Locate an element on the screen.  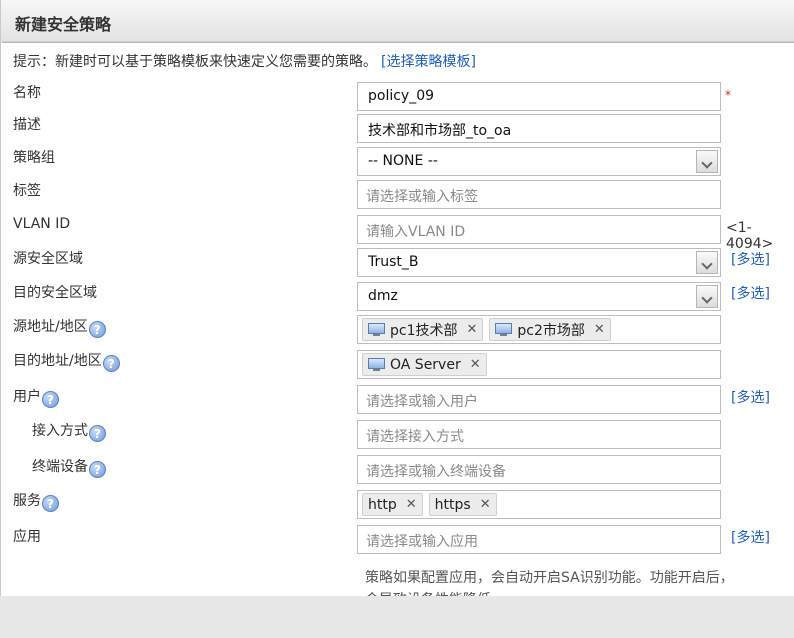
service-label-text: 服务 is located at coordinates (27, 501).